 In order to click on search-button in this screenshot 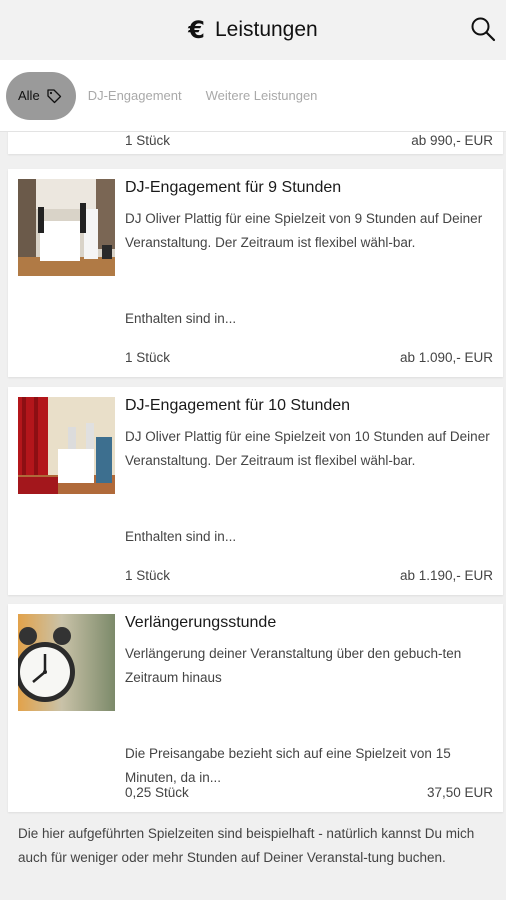, I will do `click(483, 29)`.